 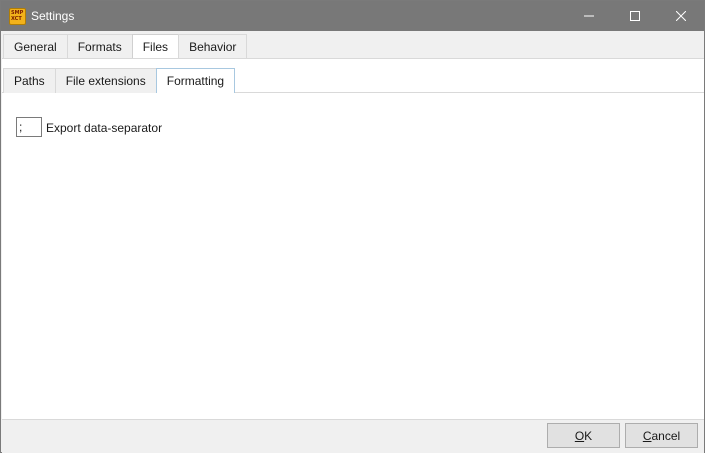 I want to click on ok-button: OK, so click(x=583, y=435).